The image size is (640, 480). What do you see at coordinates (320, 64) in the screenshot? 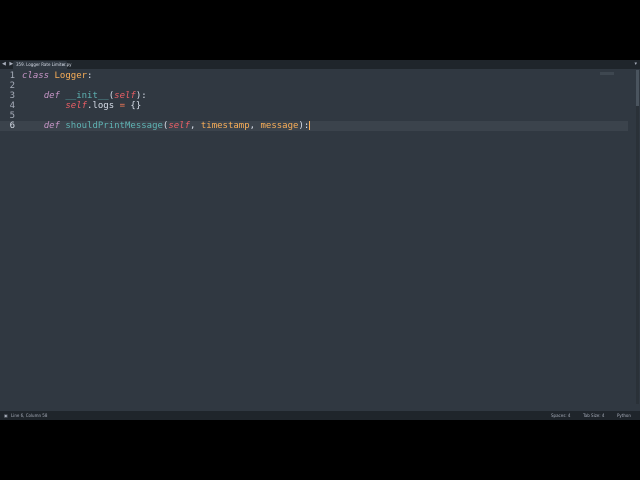
I see `tab-bar: ◀ ▶ 359. Logger Rate Limiter.py × ▾` at bounding box center [320, 64].